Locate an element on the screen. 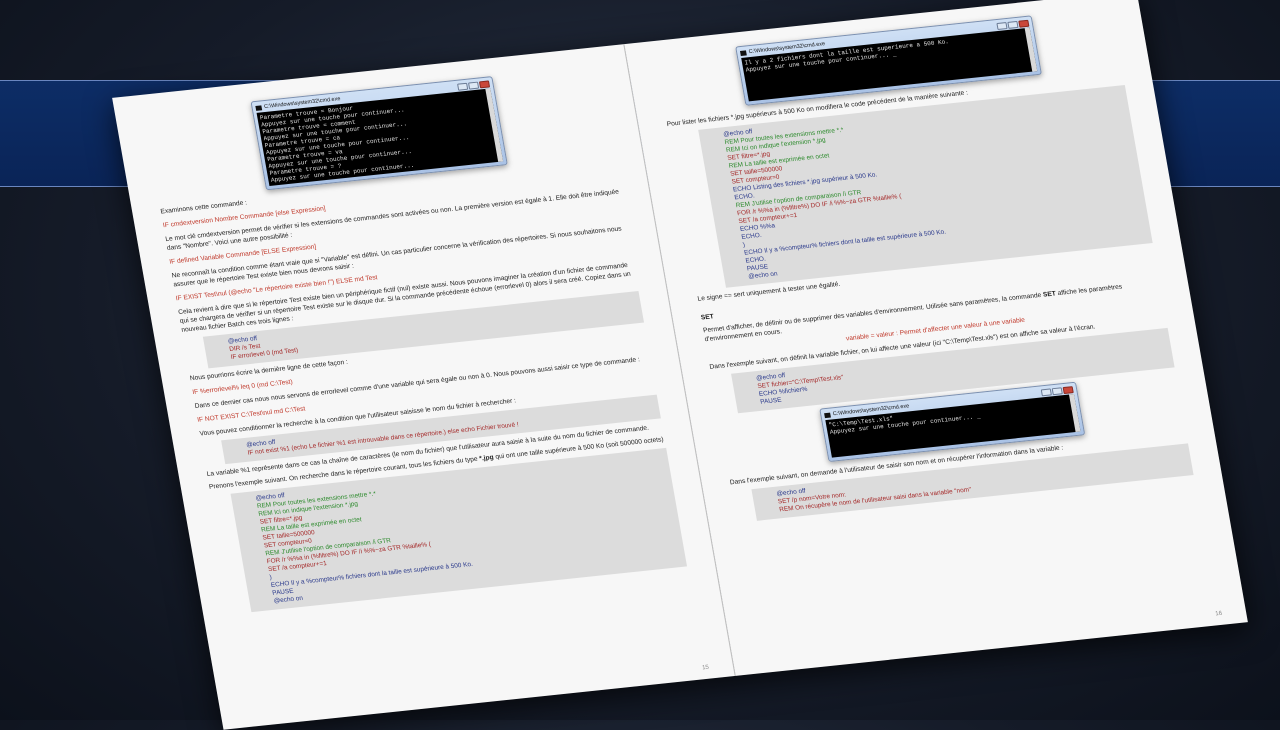  bold-run: *.jpg is located at coordinates (486, 458).